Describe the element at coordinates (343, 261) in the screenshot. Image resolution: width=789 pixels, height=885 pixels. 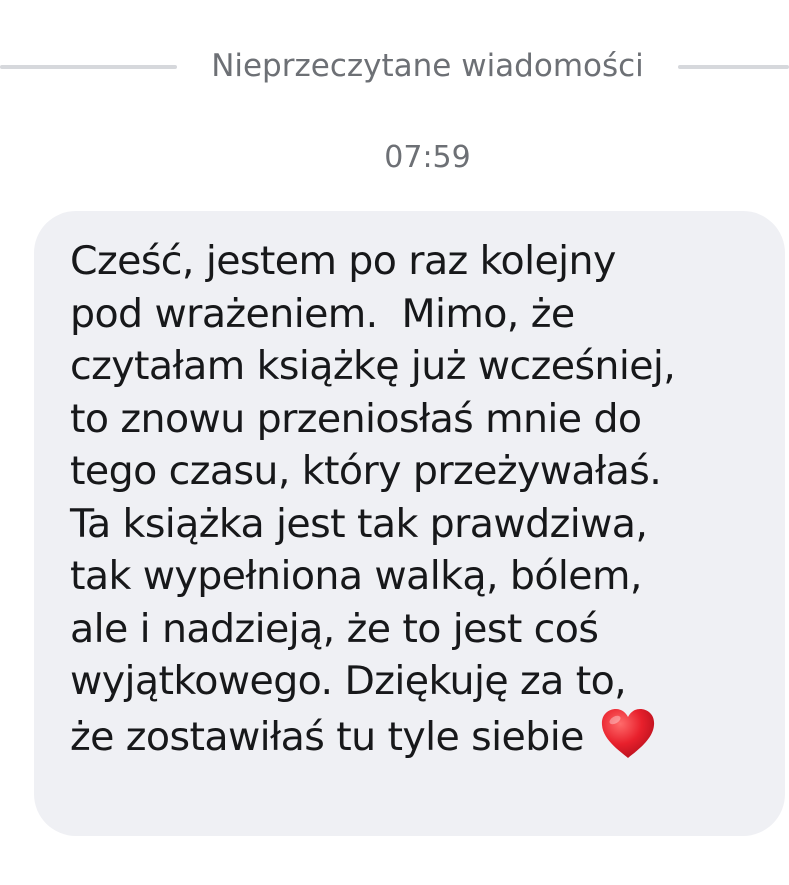
I see `message-line: Cześć, jestem po raz kolejny` at that location.